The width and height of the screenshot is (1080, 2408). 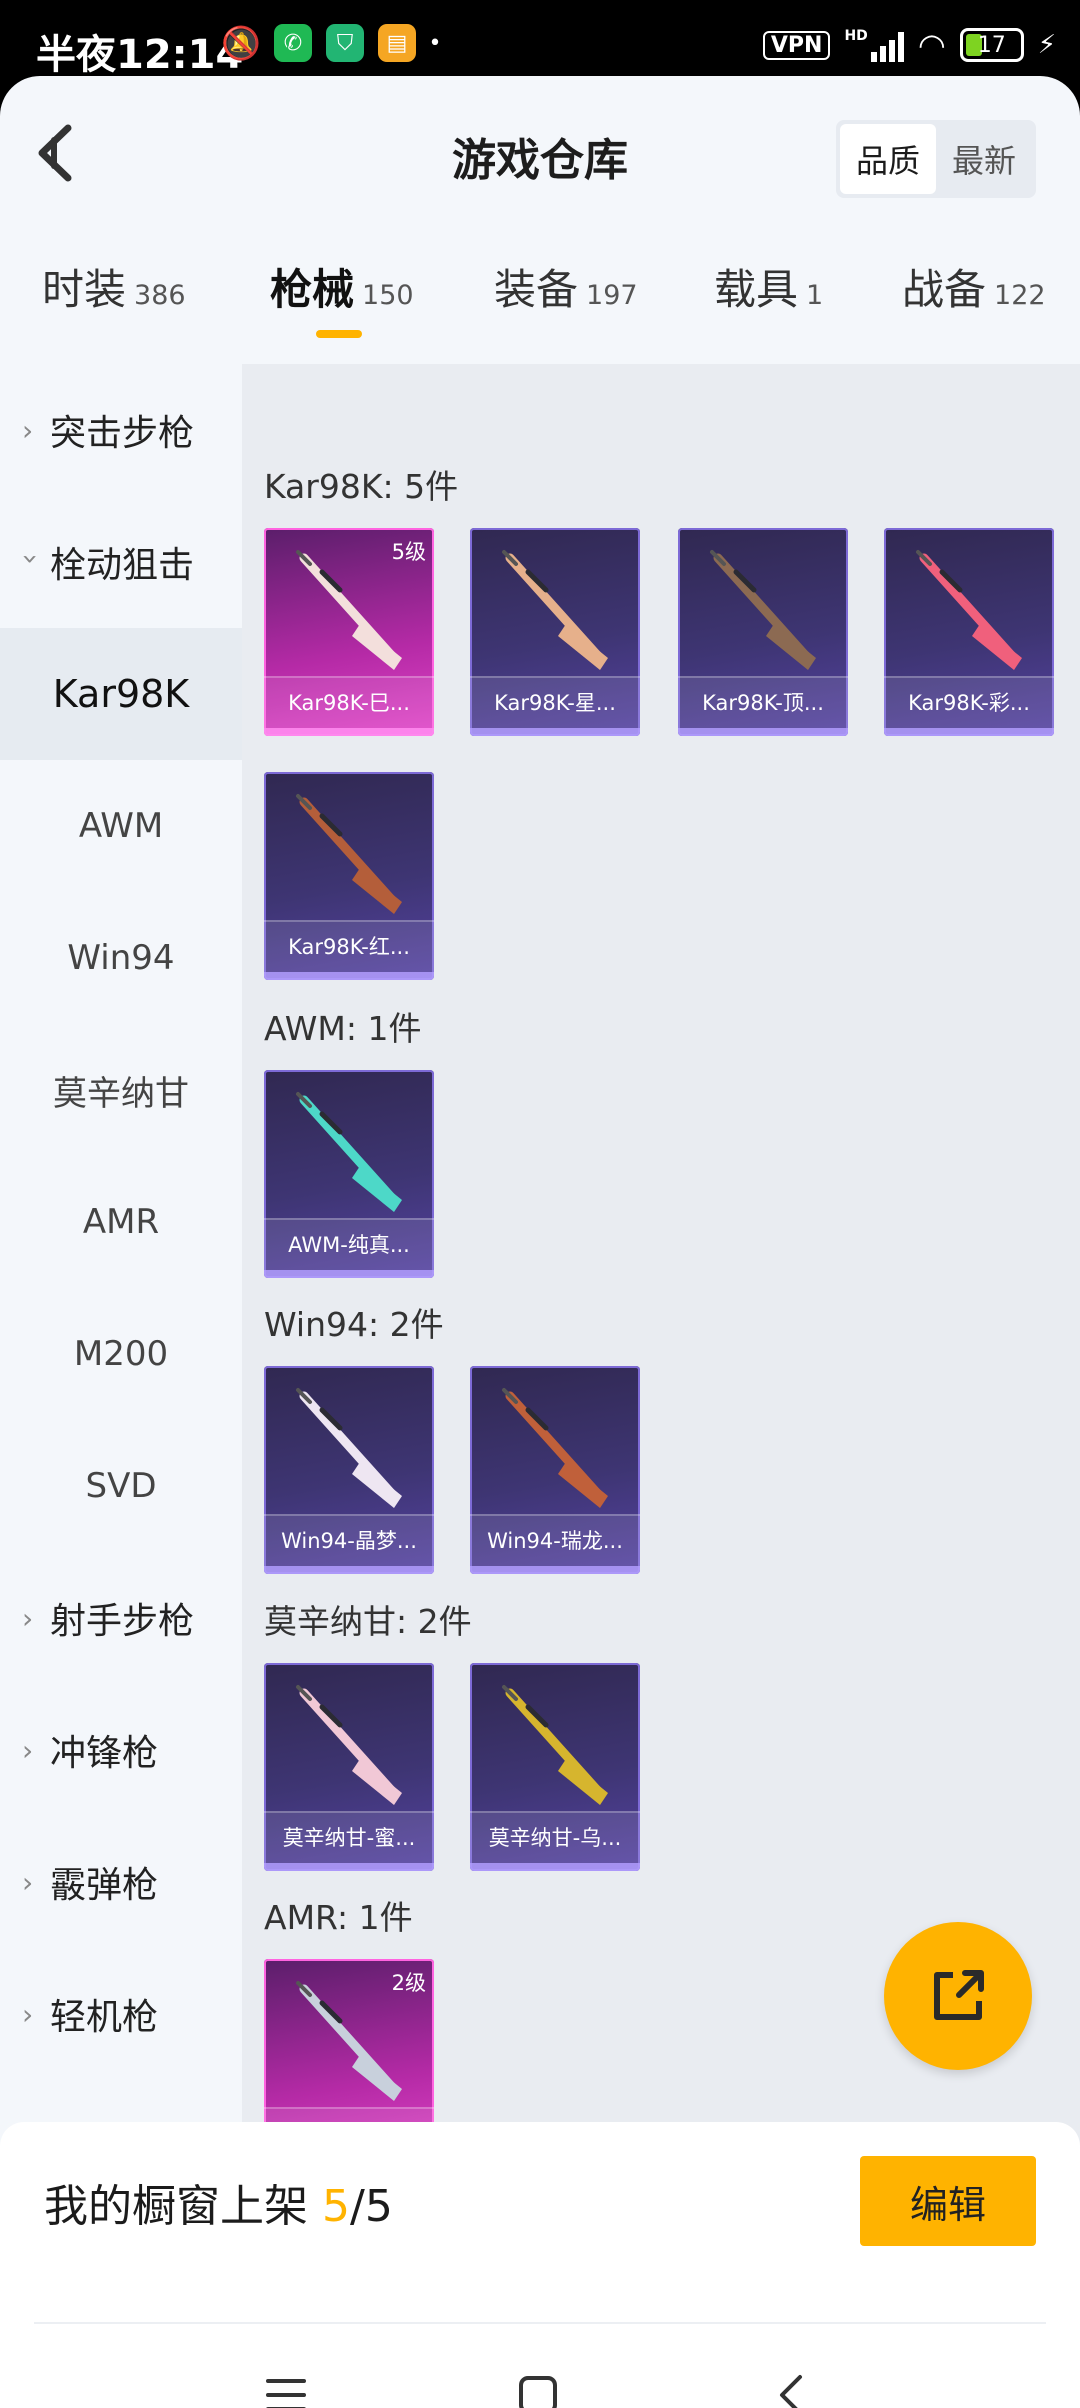 I want to click on home-nav-button, so click(x=538, y=2384).